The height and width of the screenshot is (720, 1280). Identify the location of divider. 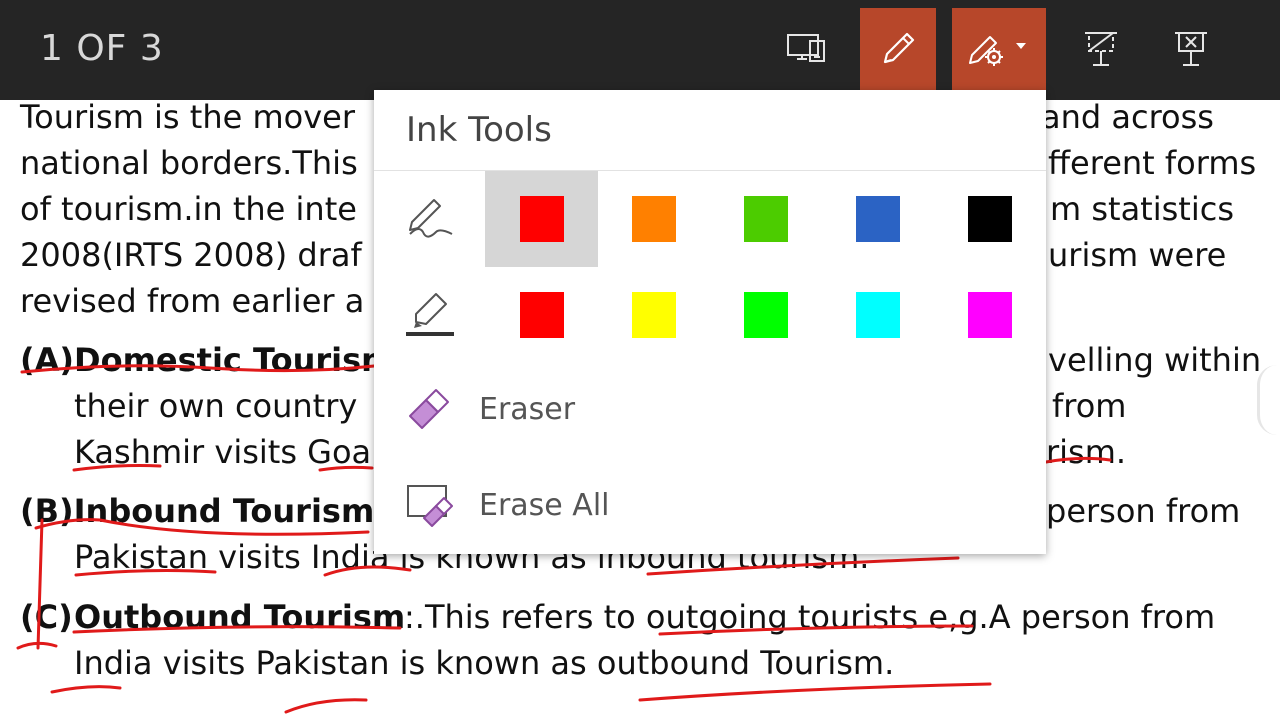
(710, 170).